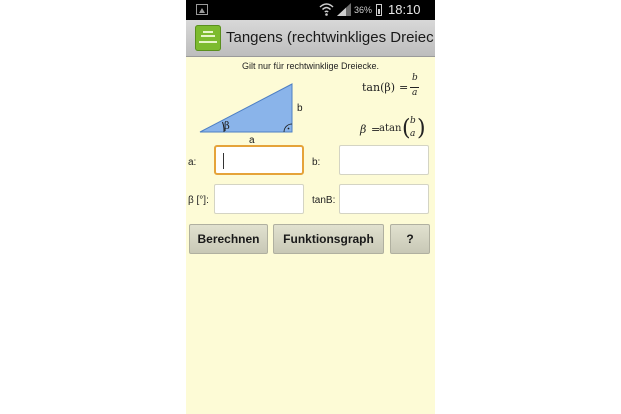 The image size is (621, 414). I want to click on side-b-label: b, so click(300, 108).